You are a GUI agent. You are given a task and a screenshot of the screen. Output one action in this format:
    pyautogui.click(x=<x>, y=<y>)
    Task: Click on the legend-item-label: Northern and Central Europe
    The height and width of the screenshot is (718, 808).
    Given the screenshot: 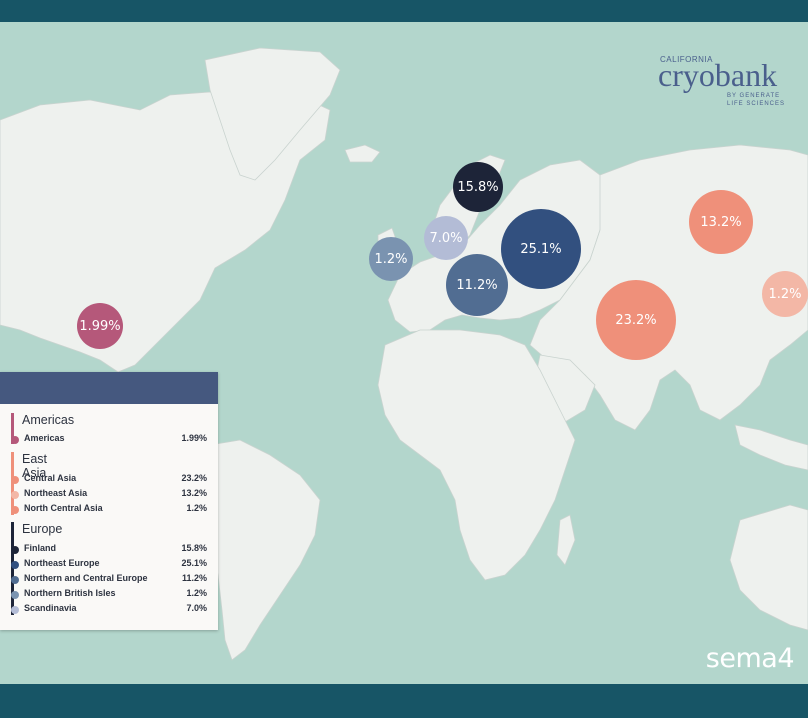 What is the action you would take?
    pyautogui.click(x=86, y=578)
    